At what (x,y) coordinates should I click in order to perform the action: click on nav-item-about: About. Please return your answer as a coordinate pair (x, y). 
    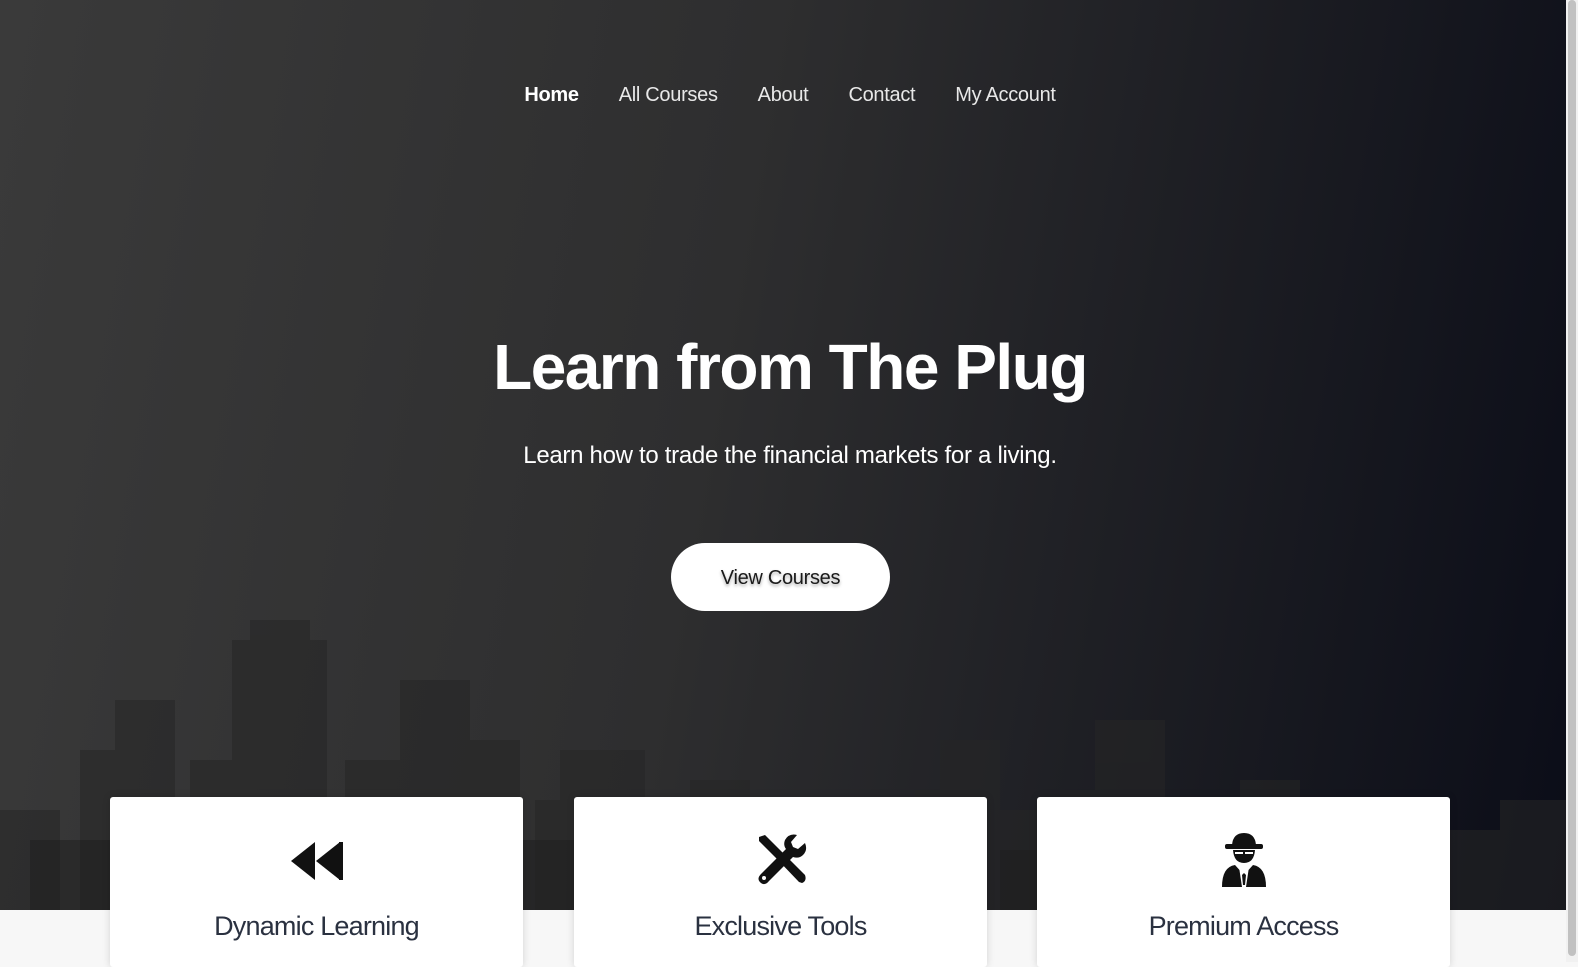
    Looking at the image, I should click on (783, 95).